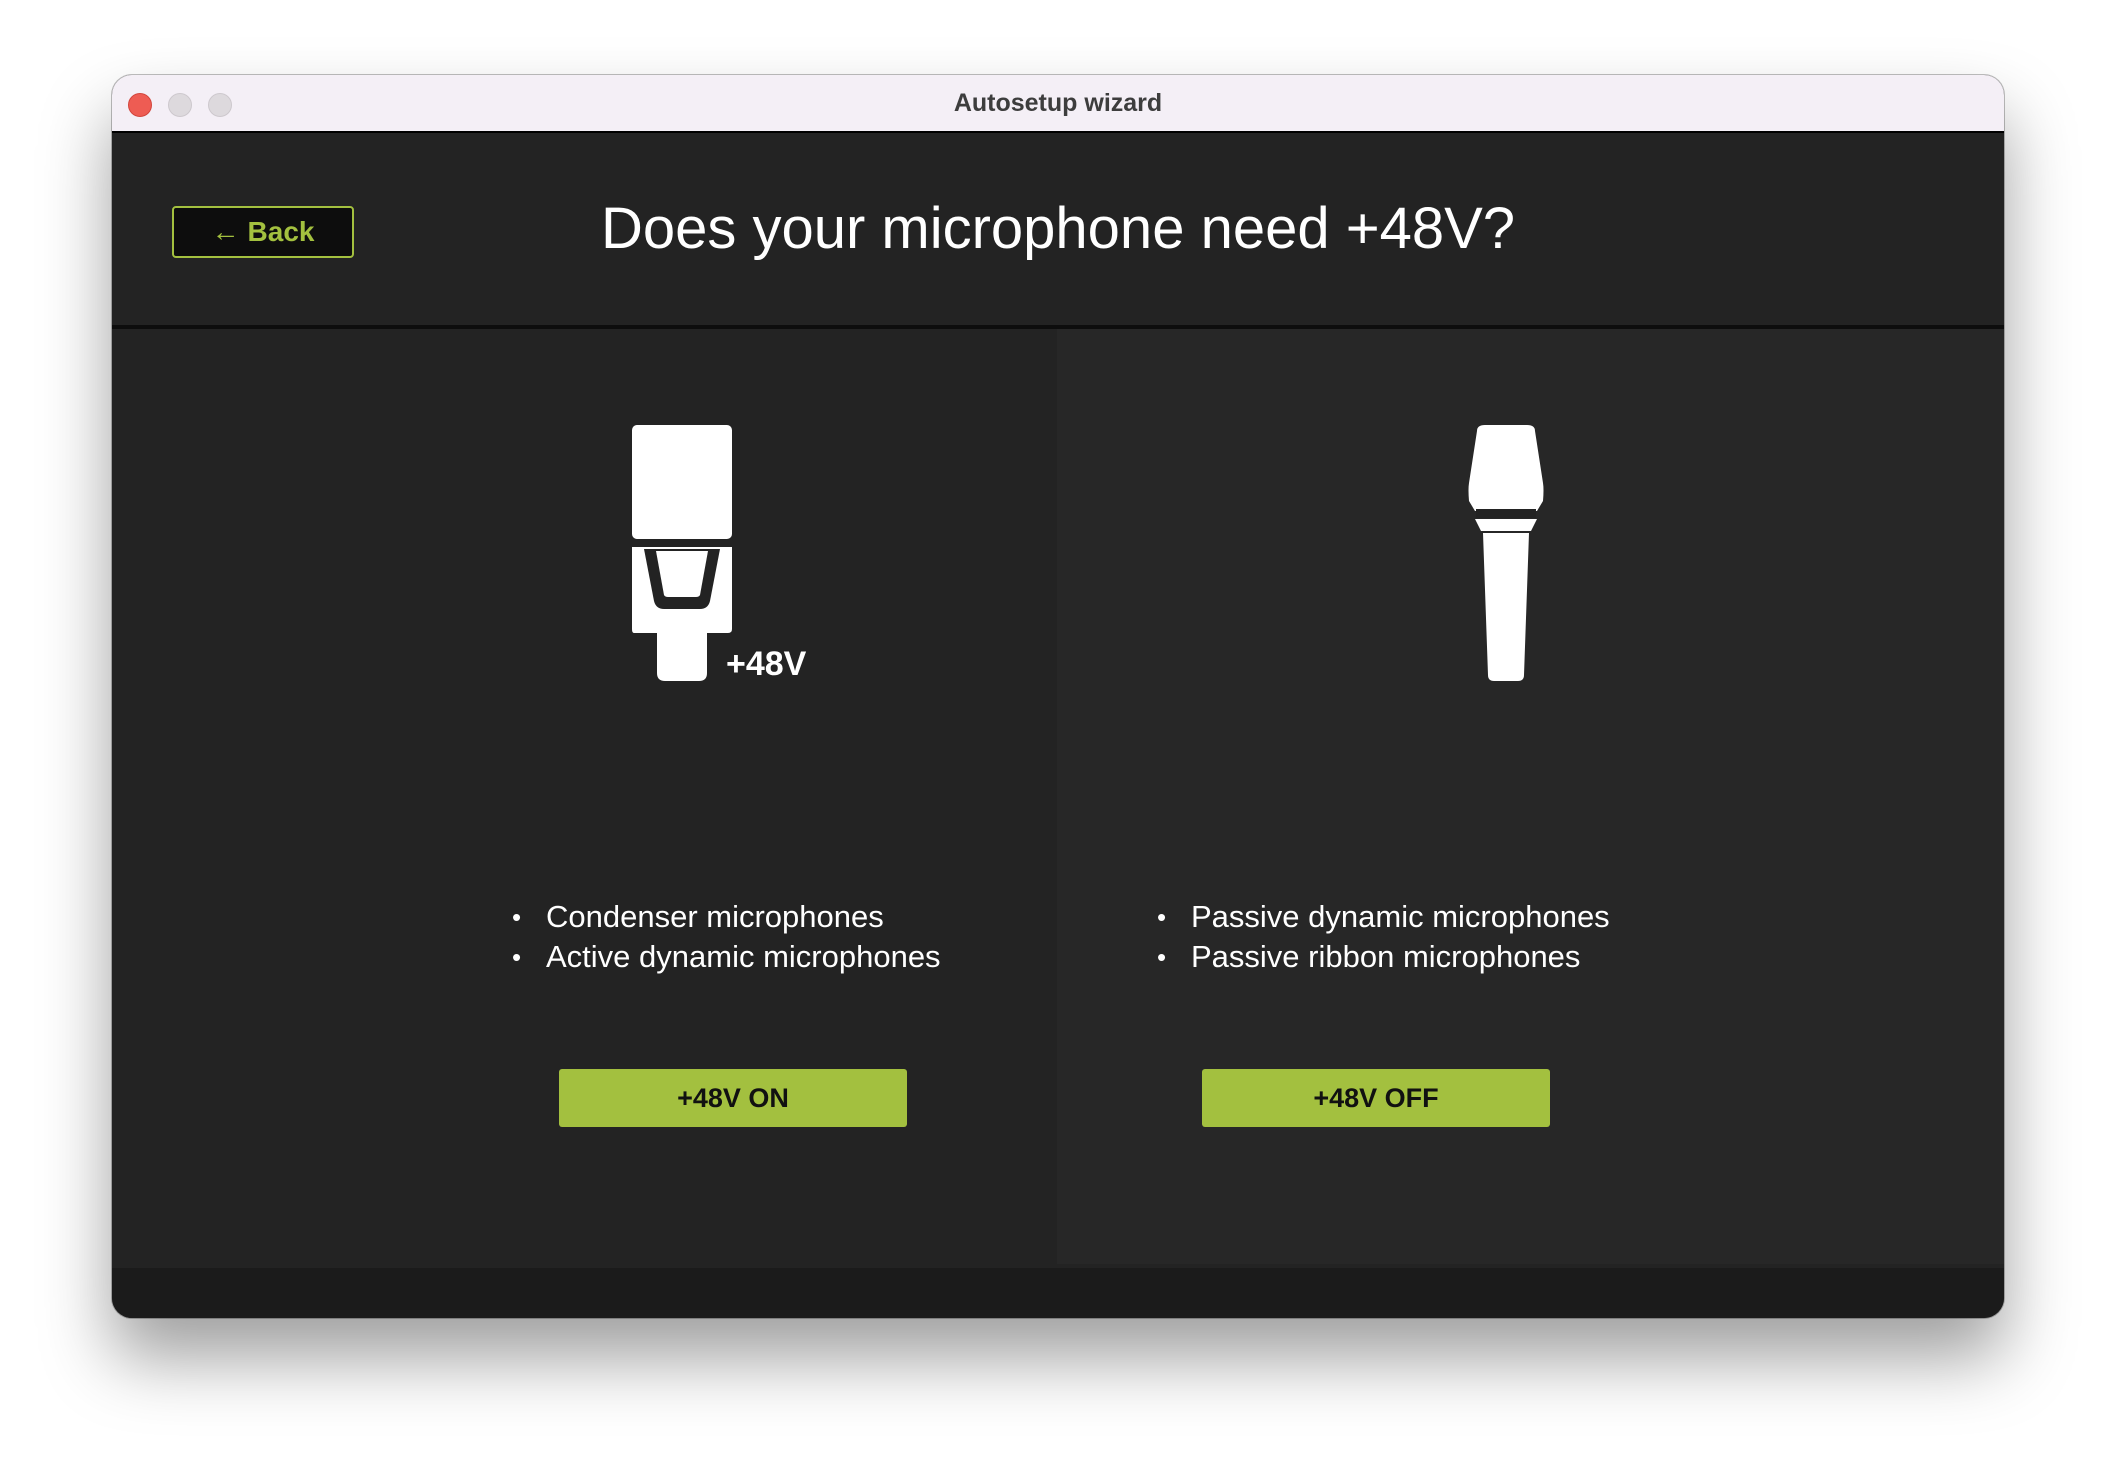 This screenshot has height=1466, width=2114. I want to click on phantom-off-button: +48V OFF, so click(1376, 1098).